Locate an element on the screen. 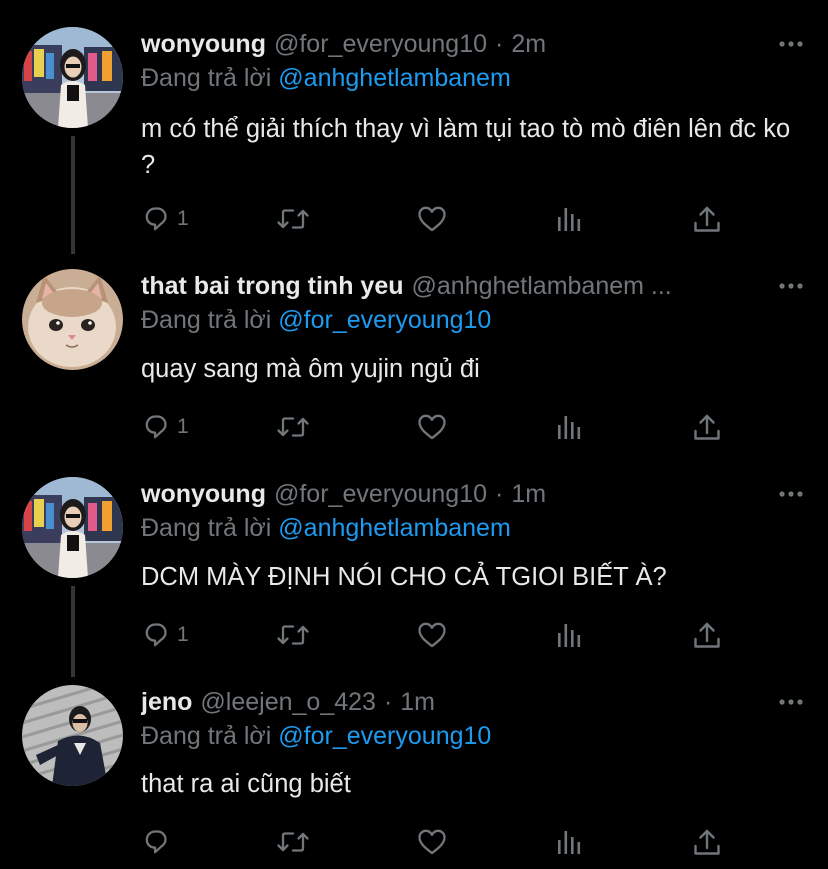 The height and width of the screenshot is (869, 828). tweet-text: DCM MÀY ĐỊNH NÓI CHO CẢ TGIOI BIẾT À? is located at coordinates (404, 577).